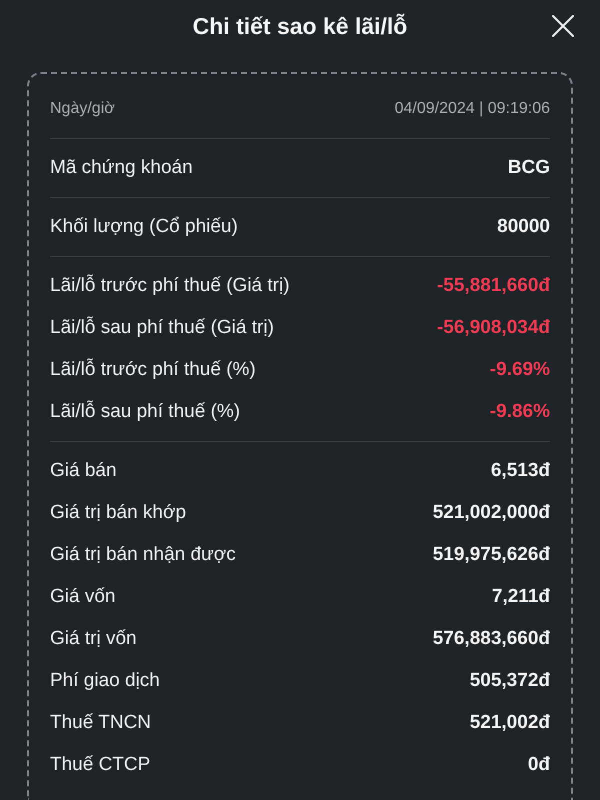 The height and width of the screenshot is (800, 600). What do you see at coordinates (472, 109) in the screenshot?
I see `field-value: 04/09/2024 | 09:19:06` at bounding box center [472, 109].